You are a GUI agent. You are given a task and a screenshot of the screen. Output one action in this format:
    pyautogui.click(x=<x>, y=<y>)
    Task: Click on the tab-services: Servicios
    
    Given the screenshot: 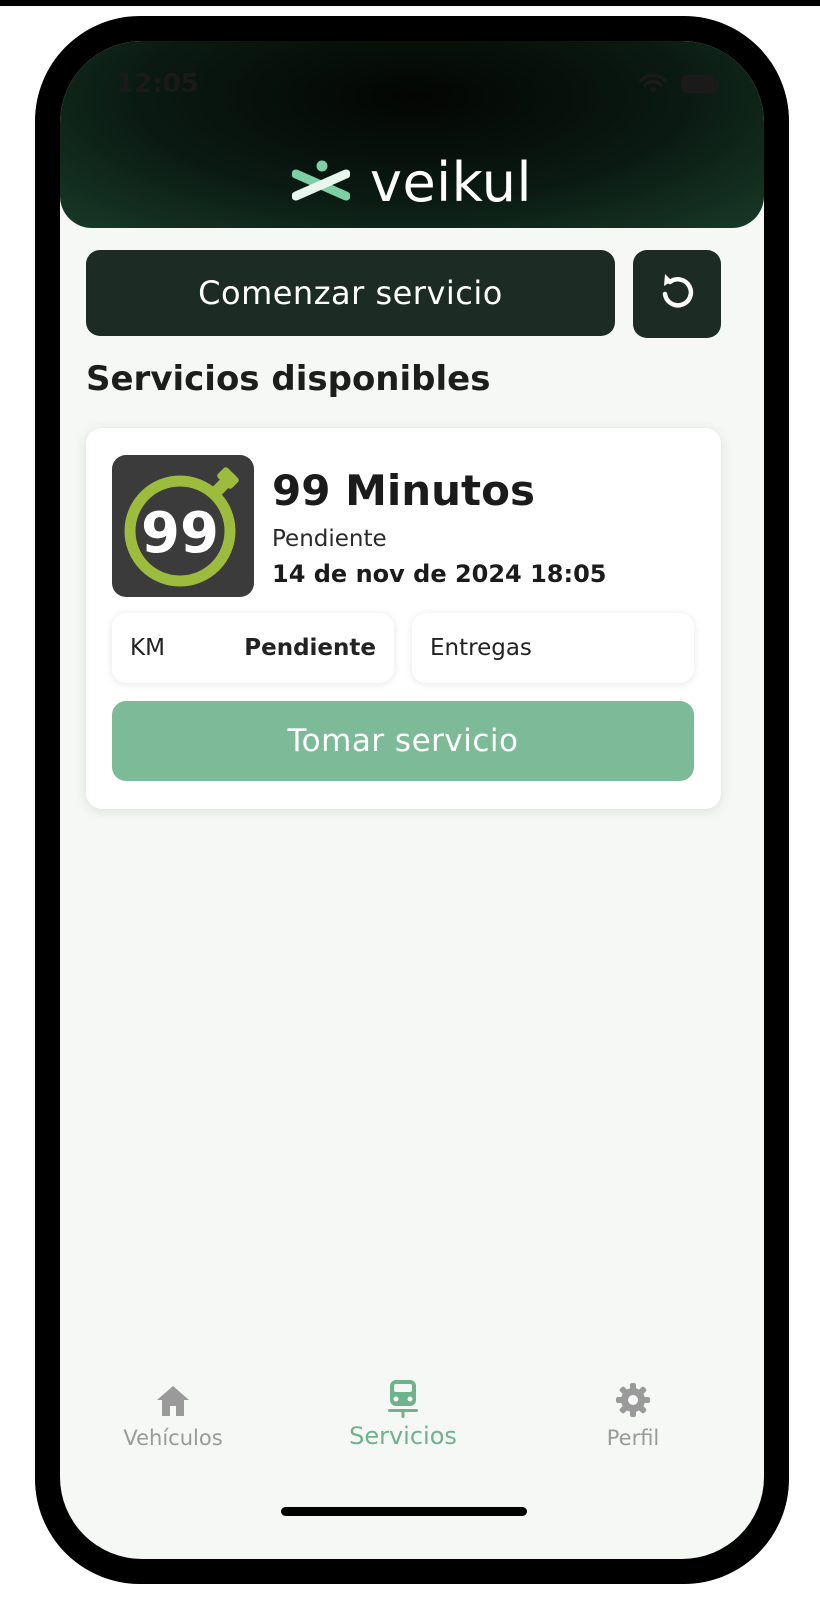 What is the action you would take?
    pyautogui.click(x=403, y=1413)
    